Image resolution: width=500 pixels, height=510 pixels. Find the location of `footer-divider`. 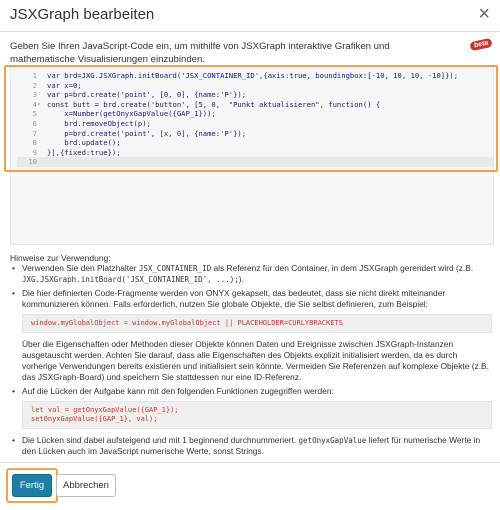

footer-divider is located at coordinates (250, 462).